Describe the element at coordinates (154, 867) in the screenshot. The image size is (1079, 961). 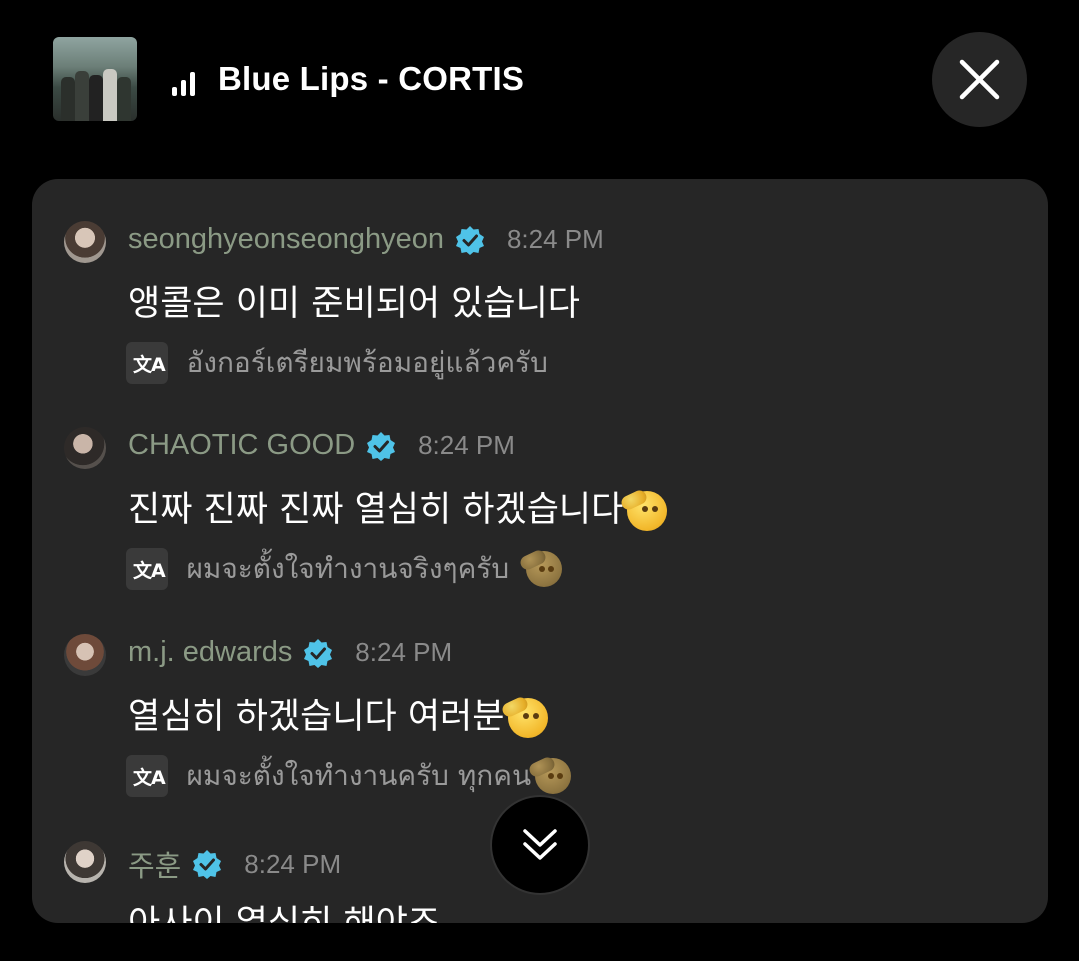
I see `username: 주훈` at that location.